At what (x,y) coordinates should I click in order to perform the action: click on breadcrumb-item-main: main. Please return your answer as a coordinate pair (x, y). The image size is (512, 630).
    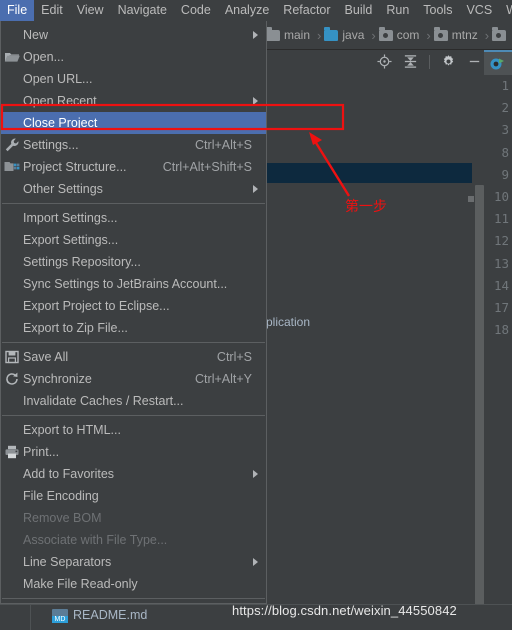
    Looking at the image, I should click on (290, 34).